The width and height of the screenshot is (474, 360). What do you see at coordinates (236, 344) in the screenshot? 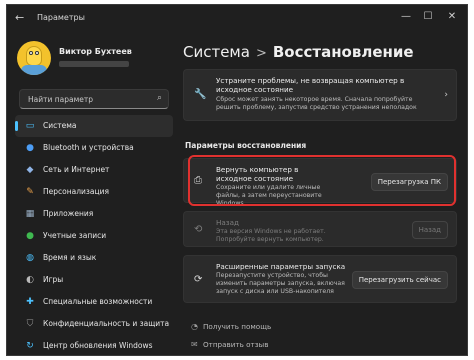
I see `feedback-label: Отправить отзыв` at bounding box center [236, 344].